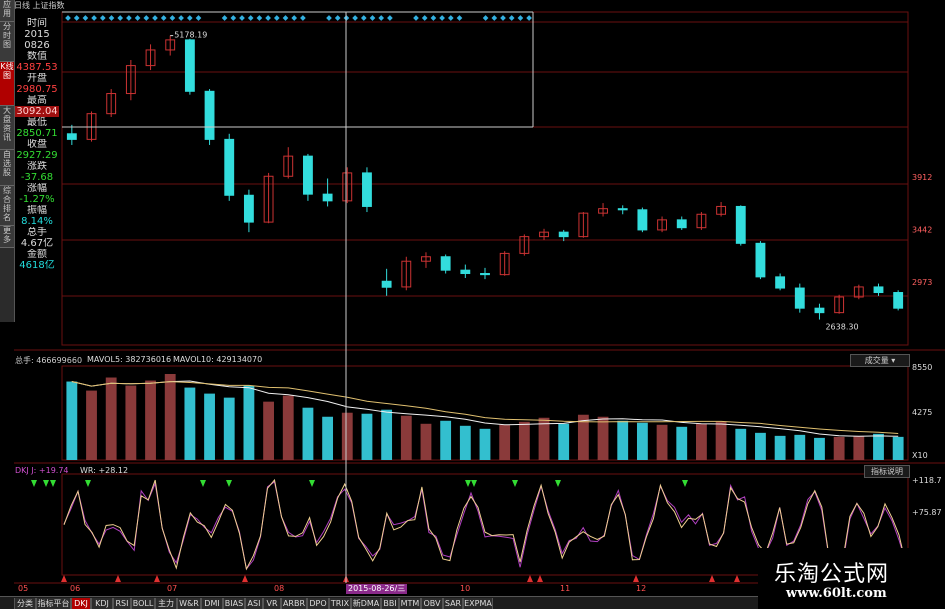  I want to click on indicator-tab-dma: 新DMA, so click(366, 603).